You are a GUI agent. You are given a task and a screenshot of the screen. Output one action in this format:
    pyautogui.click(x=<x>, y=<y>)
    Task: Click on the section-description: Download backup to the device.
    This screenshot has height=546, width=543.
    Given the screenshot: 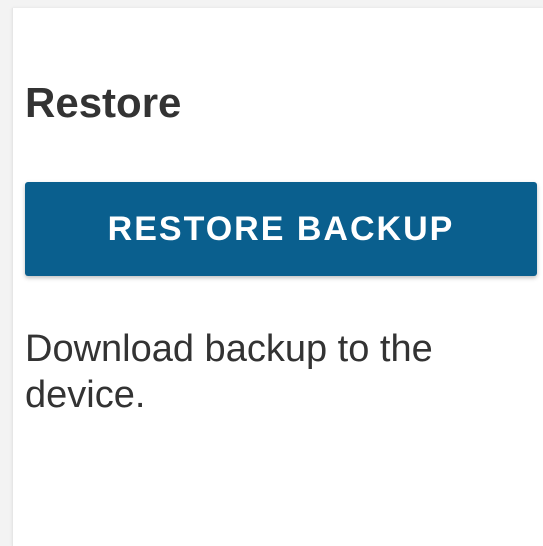 What is the action you would take?
    pyautogui.click(x=229, y=372)
    